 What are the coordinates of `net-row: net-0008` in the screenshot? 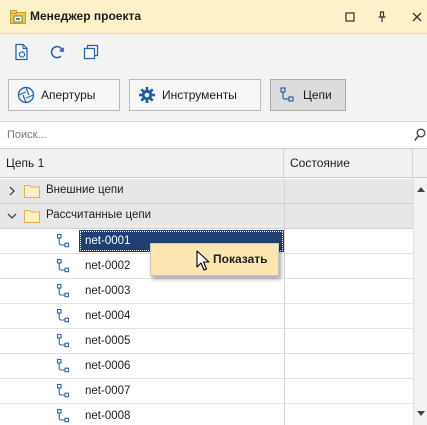 It's located at (206, 414).